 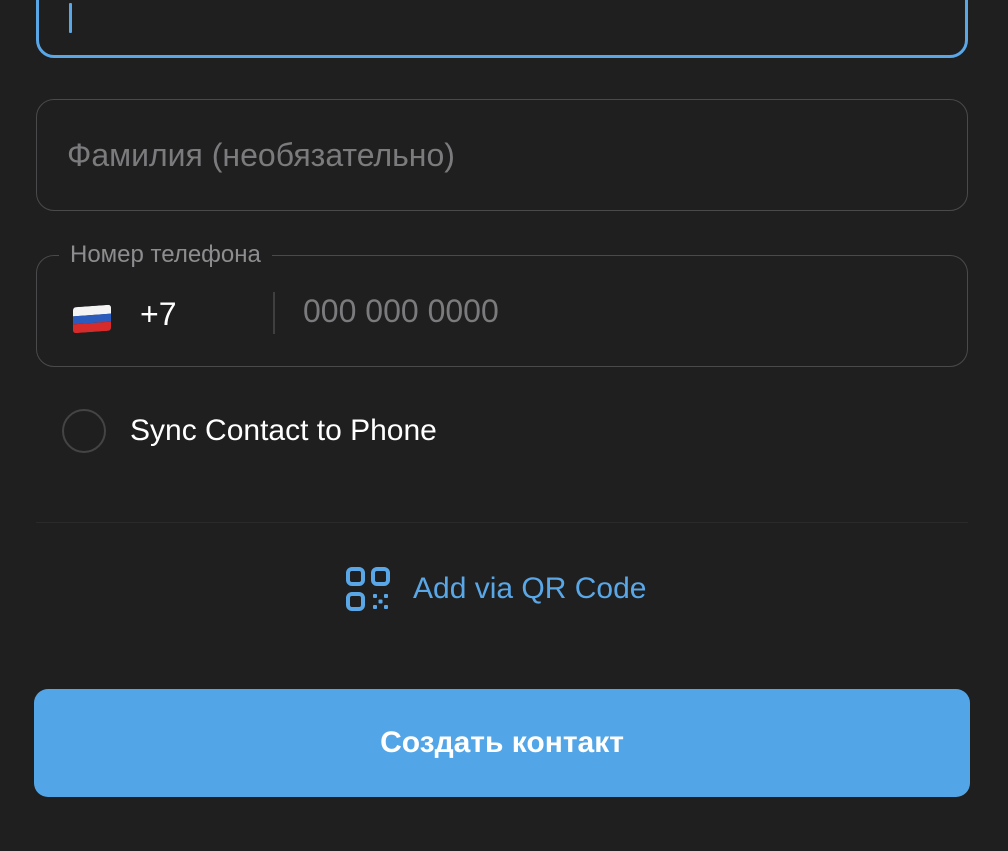 What do you see at coordinates (274, 313) in the screenshot?
I see `phone-divider` at bounding box center [274, 313].